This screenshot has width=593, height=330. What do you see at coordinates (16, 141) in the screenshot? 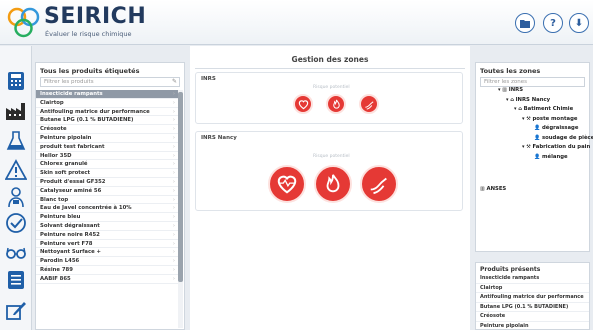
I see `lab-icon` at bounding box center [16, 141].